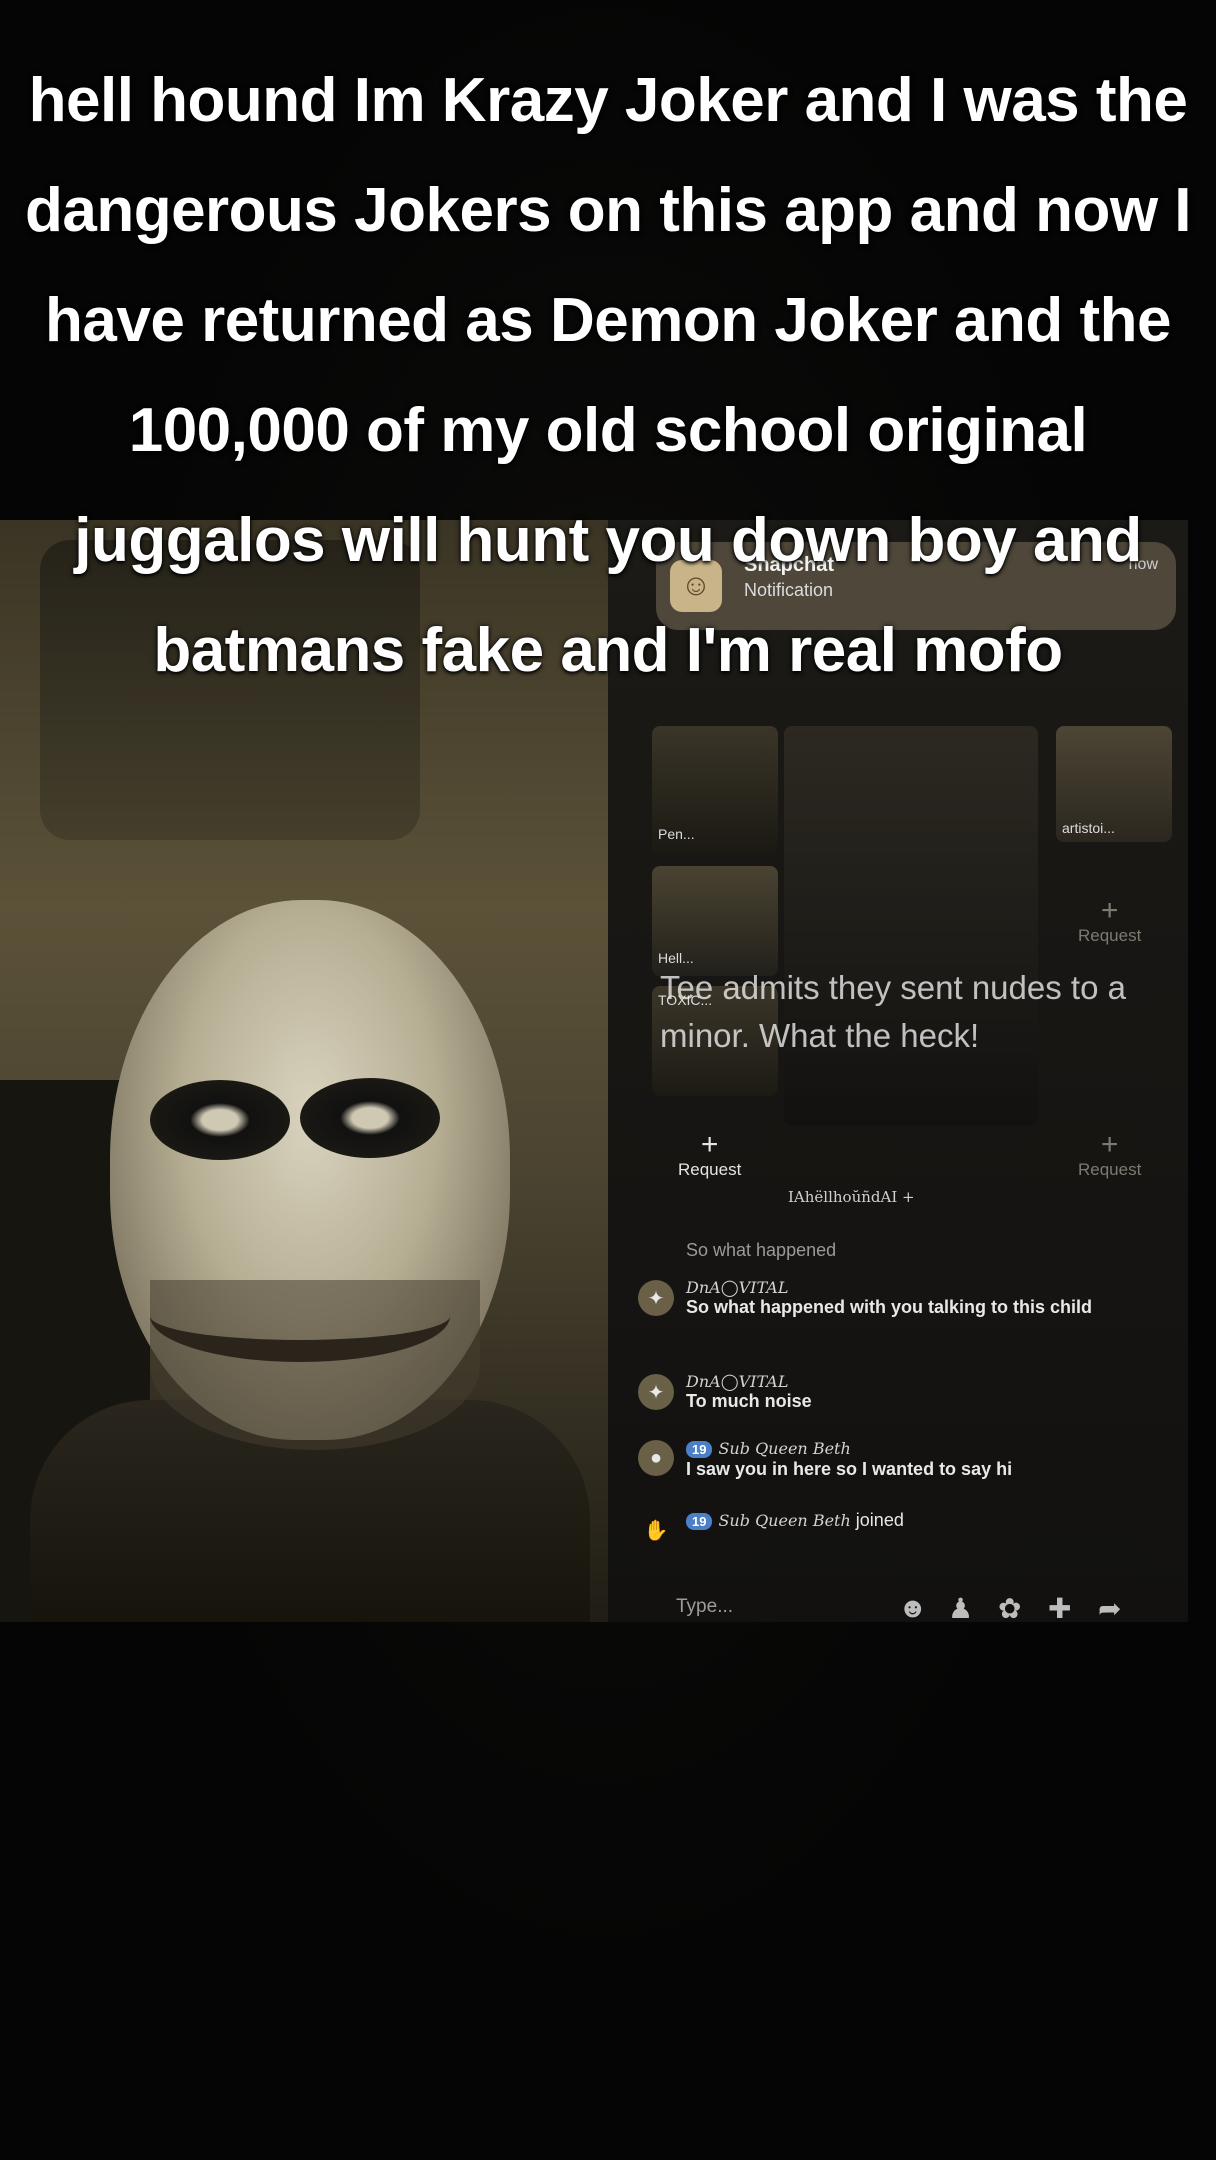 The width and height of the screenshot is (1216, 2160). Describe the element at coordinates (908, 1250) in the screenshot. I see `chat-message: So what happened` at that location.